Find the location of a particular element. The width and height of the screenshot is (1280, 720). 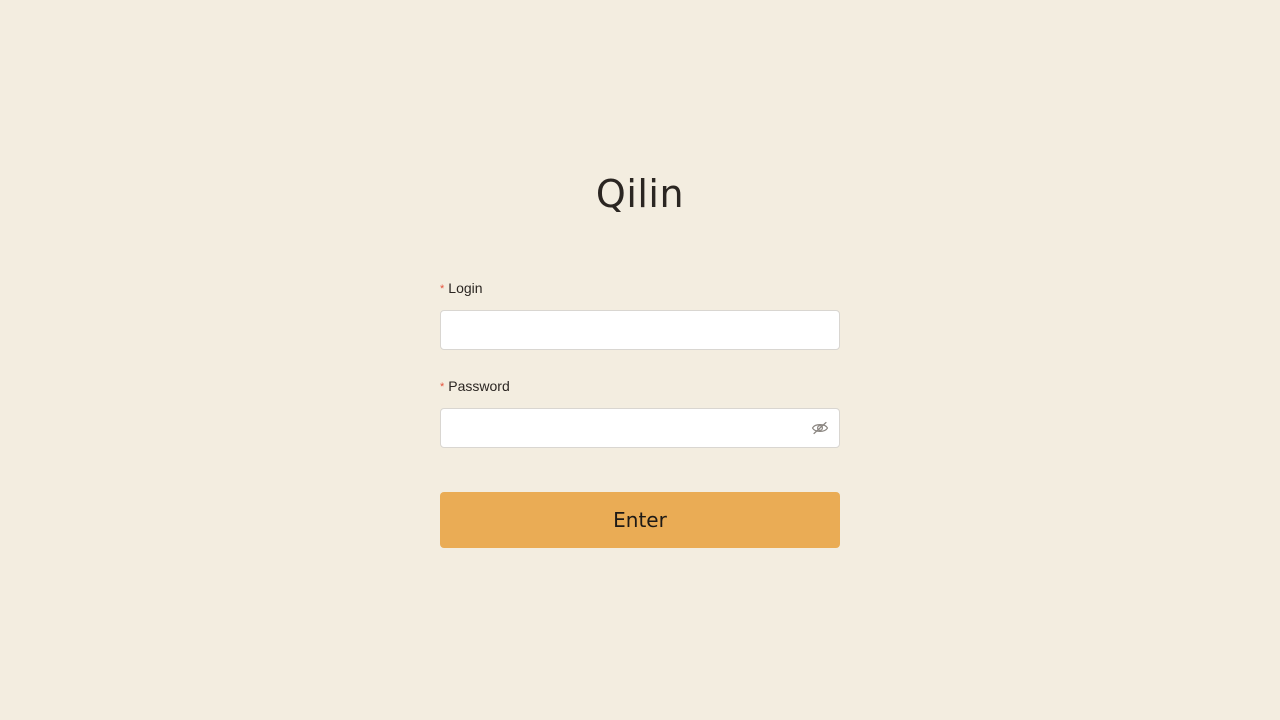

password-label-text: Password is located at coordinates (479, 386).